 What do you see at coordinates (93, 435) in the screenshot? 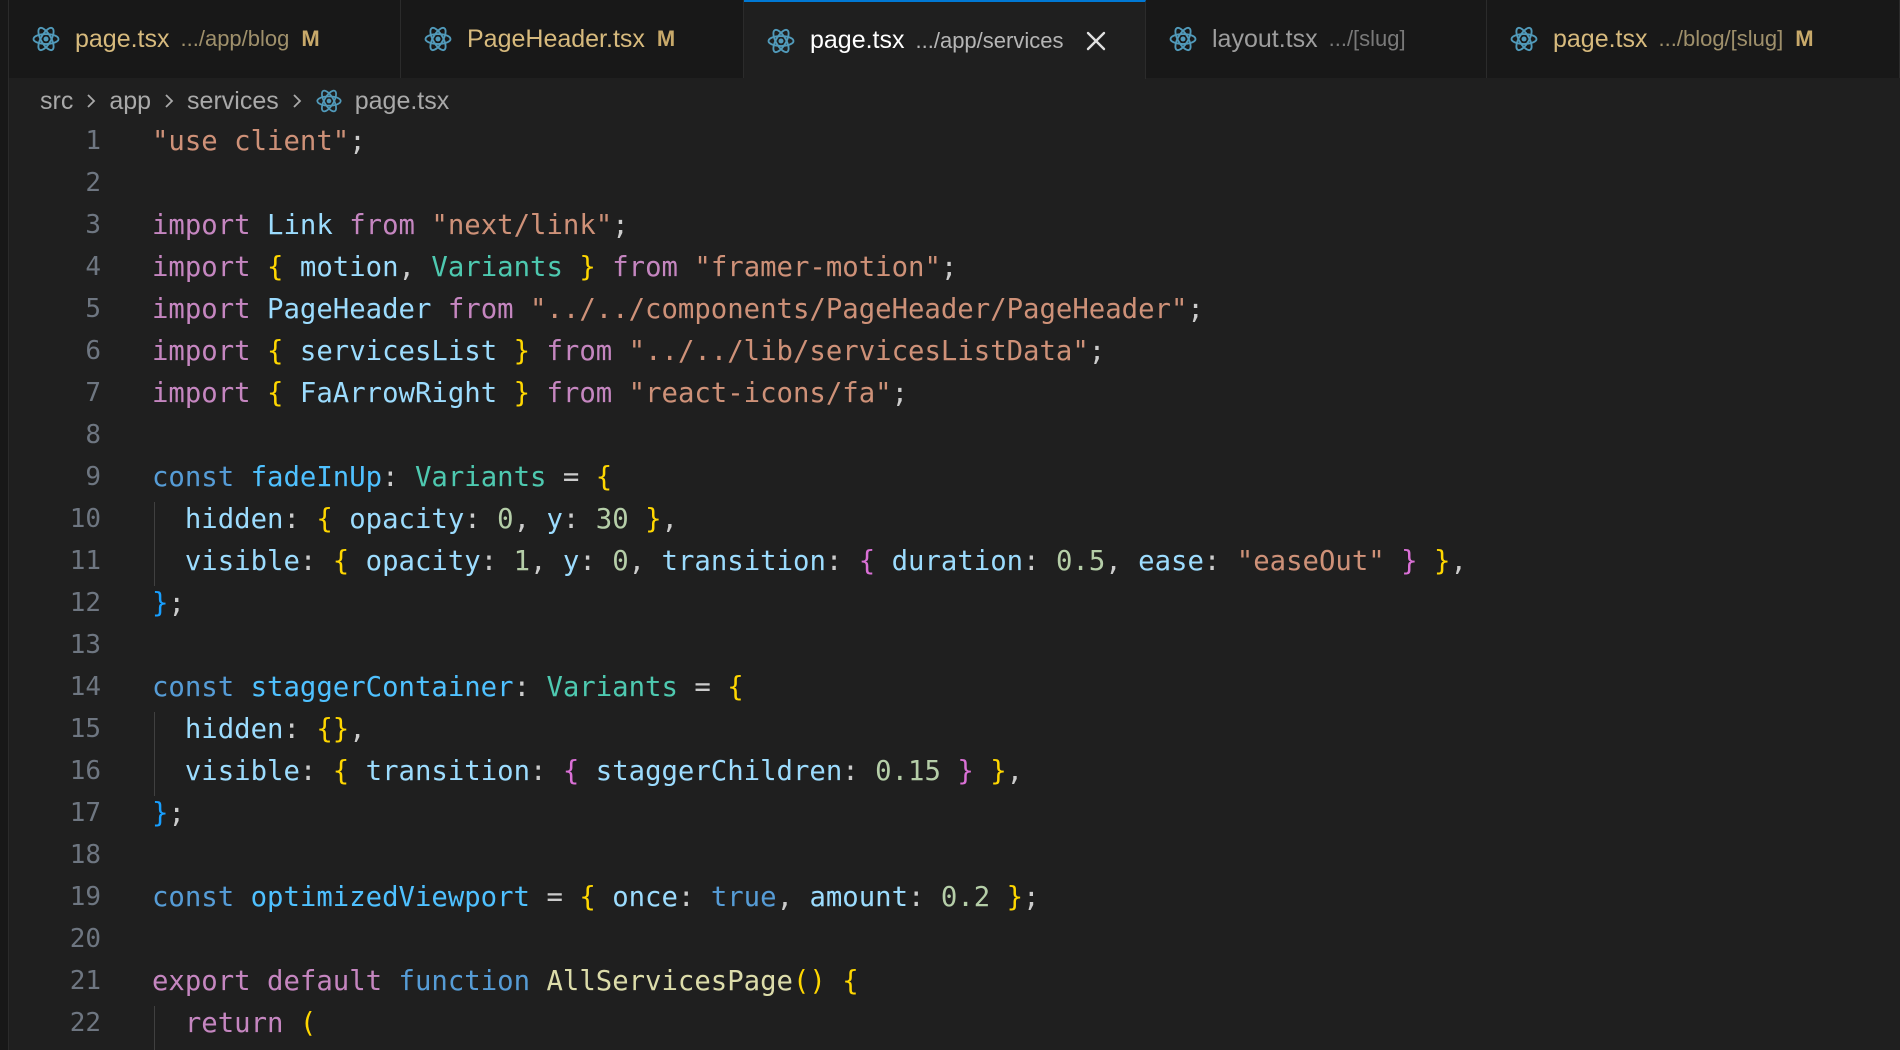
I see `line-number: 8` at bounding box center [93, 435].